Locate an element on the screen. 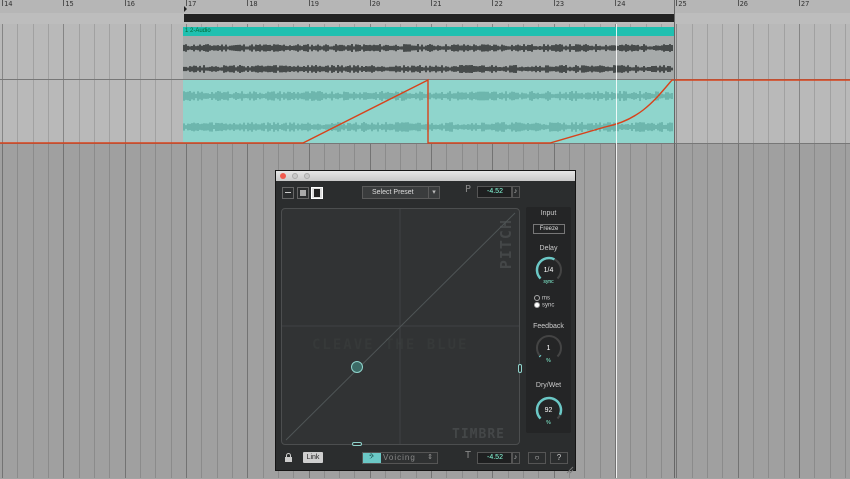 Image resolution: width=850 pixels, height=479 pixels. feedback-title: Feedback is located at coordinates (548, 326).